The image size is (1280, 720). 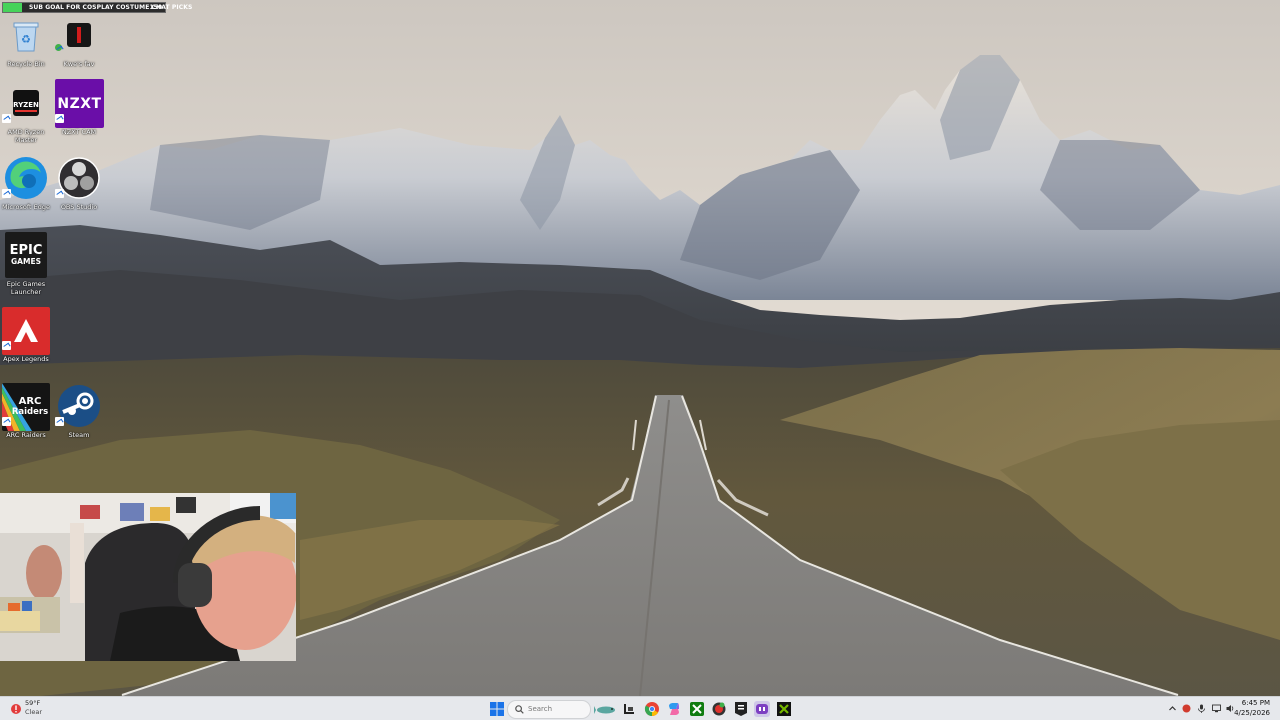 I want to click on nzxt-logo-text: NZXT, so click(x=79, y=103).